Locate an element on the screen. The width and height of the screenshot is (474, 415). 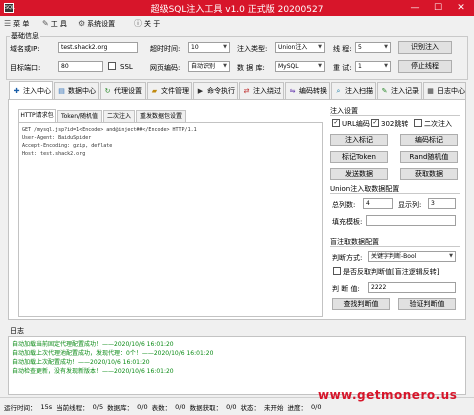
menu-icon: ☰ is located at coordinates (8, 23).